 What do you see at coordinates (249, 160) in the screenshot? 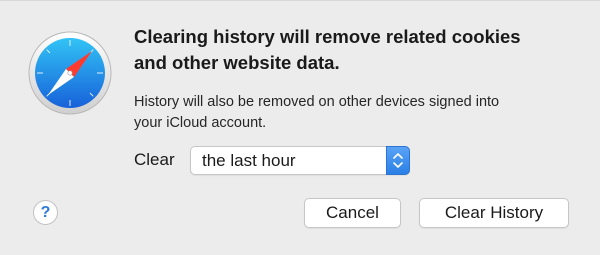
I see `clear-range-value: the last hour` at bounding box center [249, 160].